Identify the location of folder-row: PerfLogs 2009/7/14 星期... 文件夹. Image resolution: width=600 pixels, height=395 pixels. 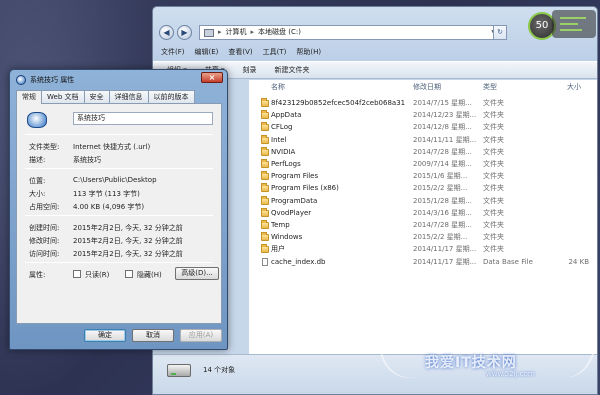
(423, 164).